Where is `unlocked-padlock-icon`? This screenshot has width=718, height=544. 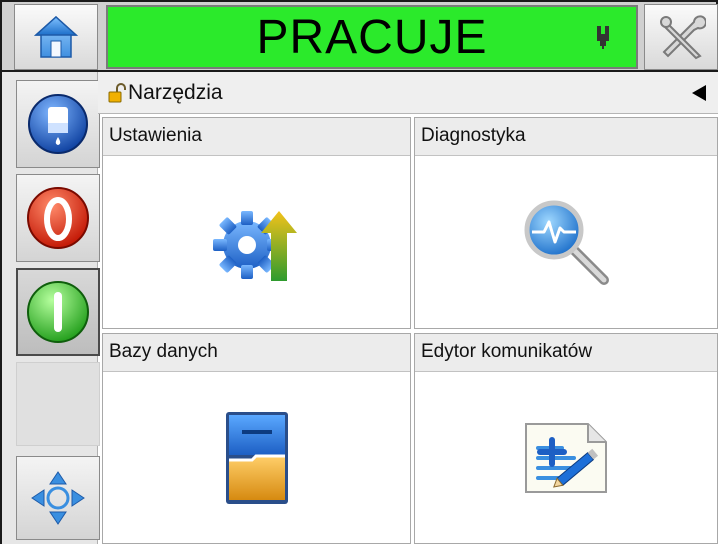
unlocked-padlock-icon is located at coordinates (117, 92).